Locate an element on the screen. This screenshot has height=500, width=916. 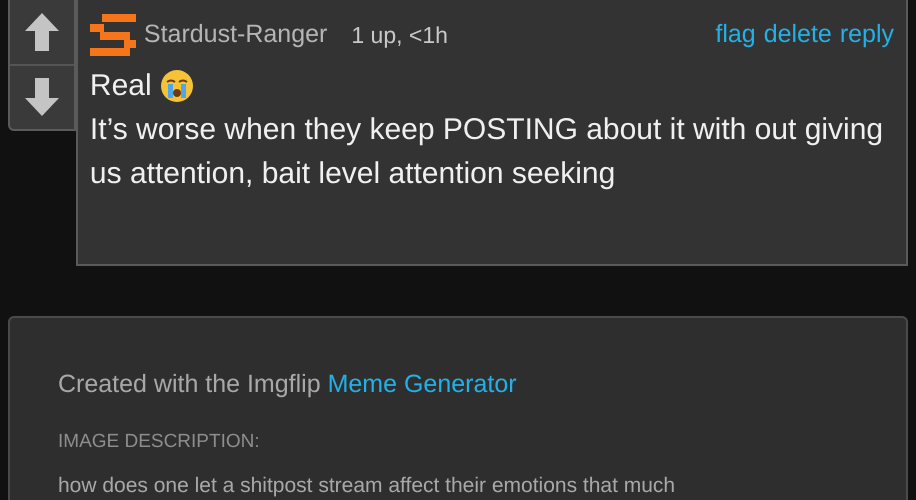
image-description-text: how does one let a shitpost stream affect their emotions that much is located at coordinates (367, 486).